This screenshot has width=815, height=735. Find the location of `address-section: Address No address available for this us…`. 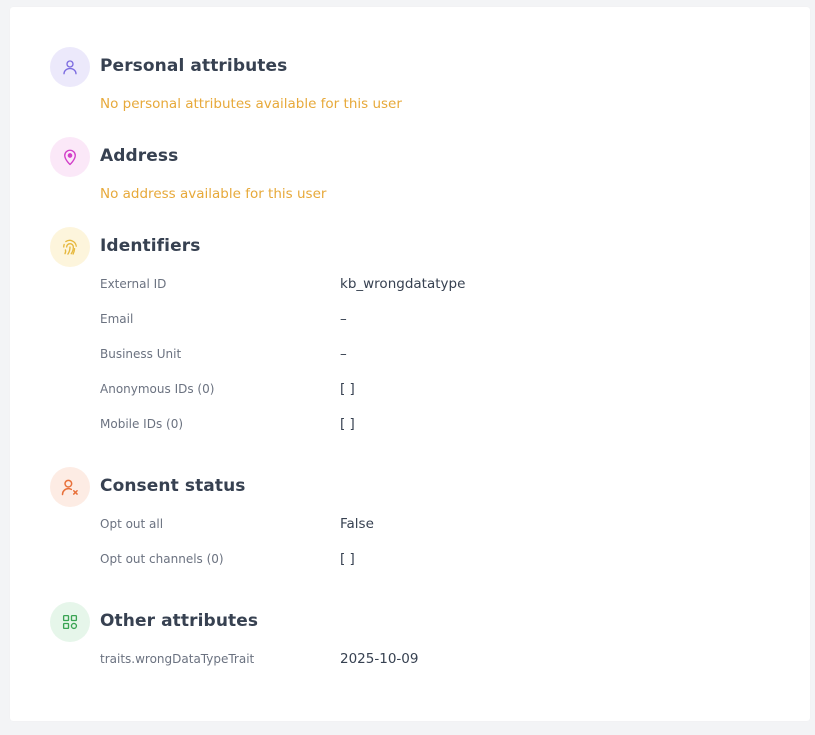

address-section: Address No address available for this us… is located at coordinates (410, 169).